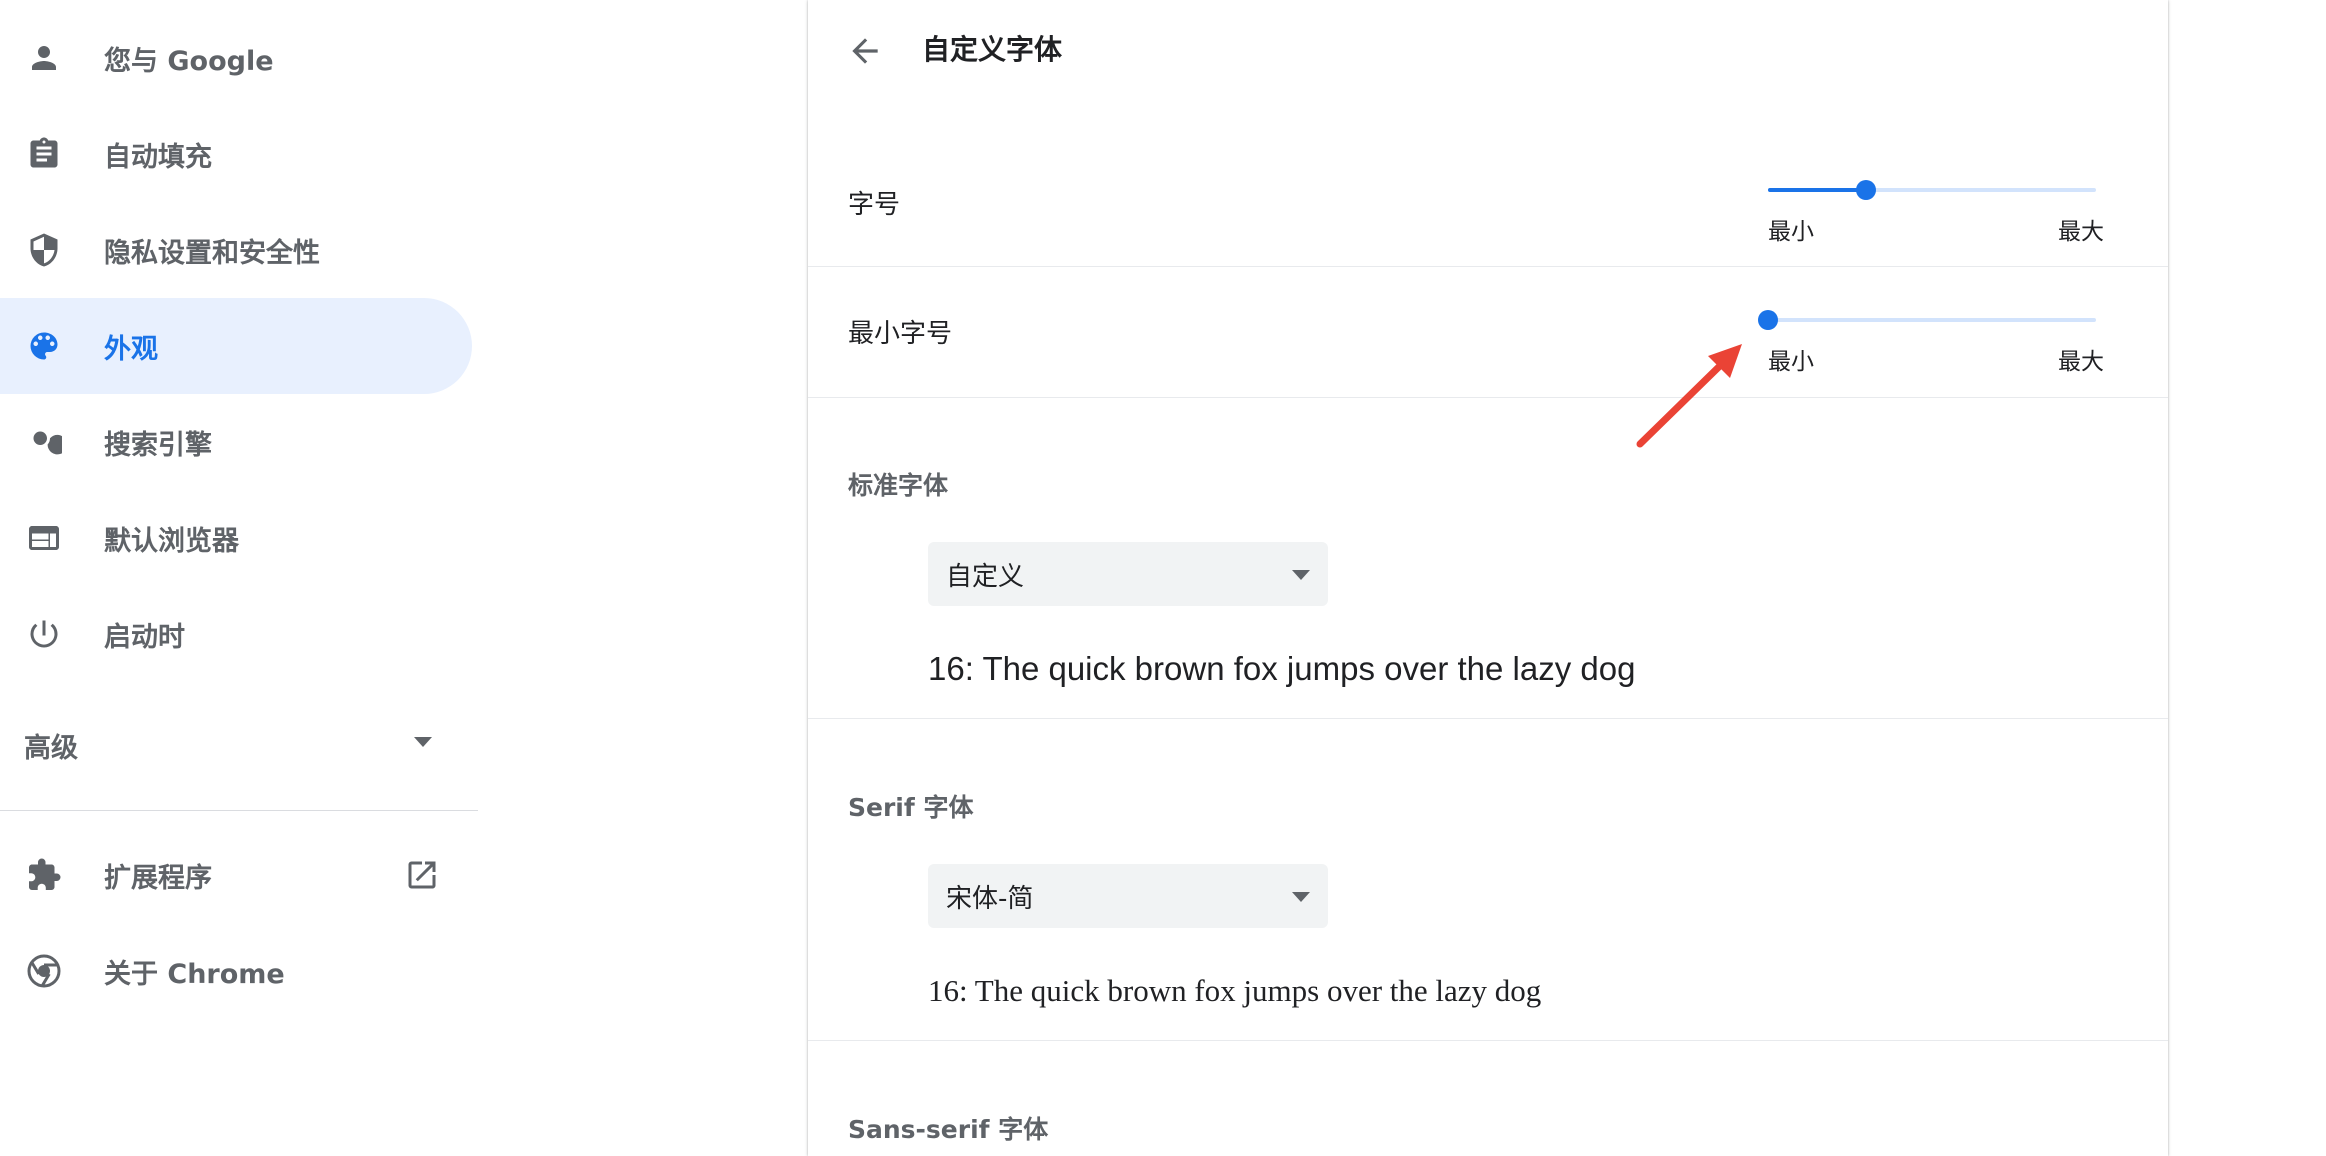 The image size is (2326, 1156). I want to click on chevron-down-icon, so click(423, 742).